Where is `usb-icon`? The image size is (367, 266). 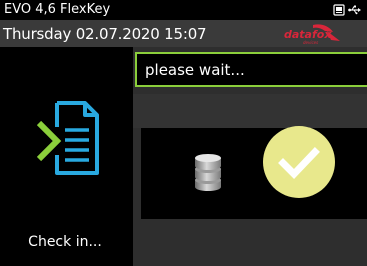
usb-icon is located at coordinates (354, 10).